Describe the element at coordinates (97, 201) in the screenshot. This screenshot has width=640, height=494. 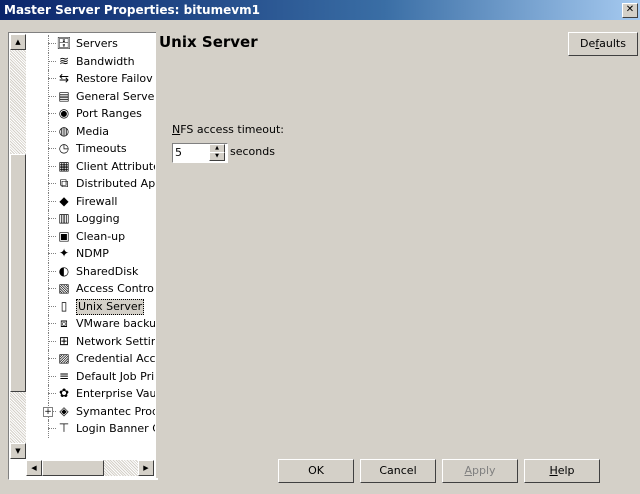
I see `tree-item-label: Firewall` at that location.